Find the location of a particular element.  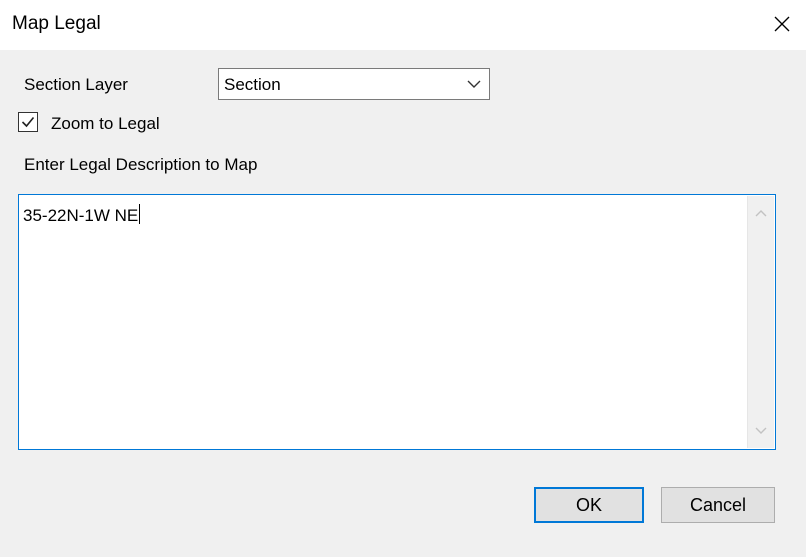

title-bar: Map Legal is located at coordinates (403, 25).